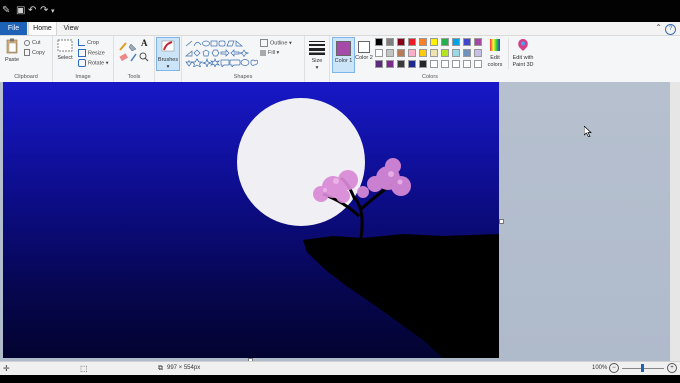 The height and width of the screenshot is (383, 680). Describe the element at coordinates (20, 11) in the screenshot. I see `save-icon: ▣` at that location.